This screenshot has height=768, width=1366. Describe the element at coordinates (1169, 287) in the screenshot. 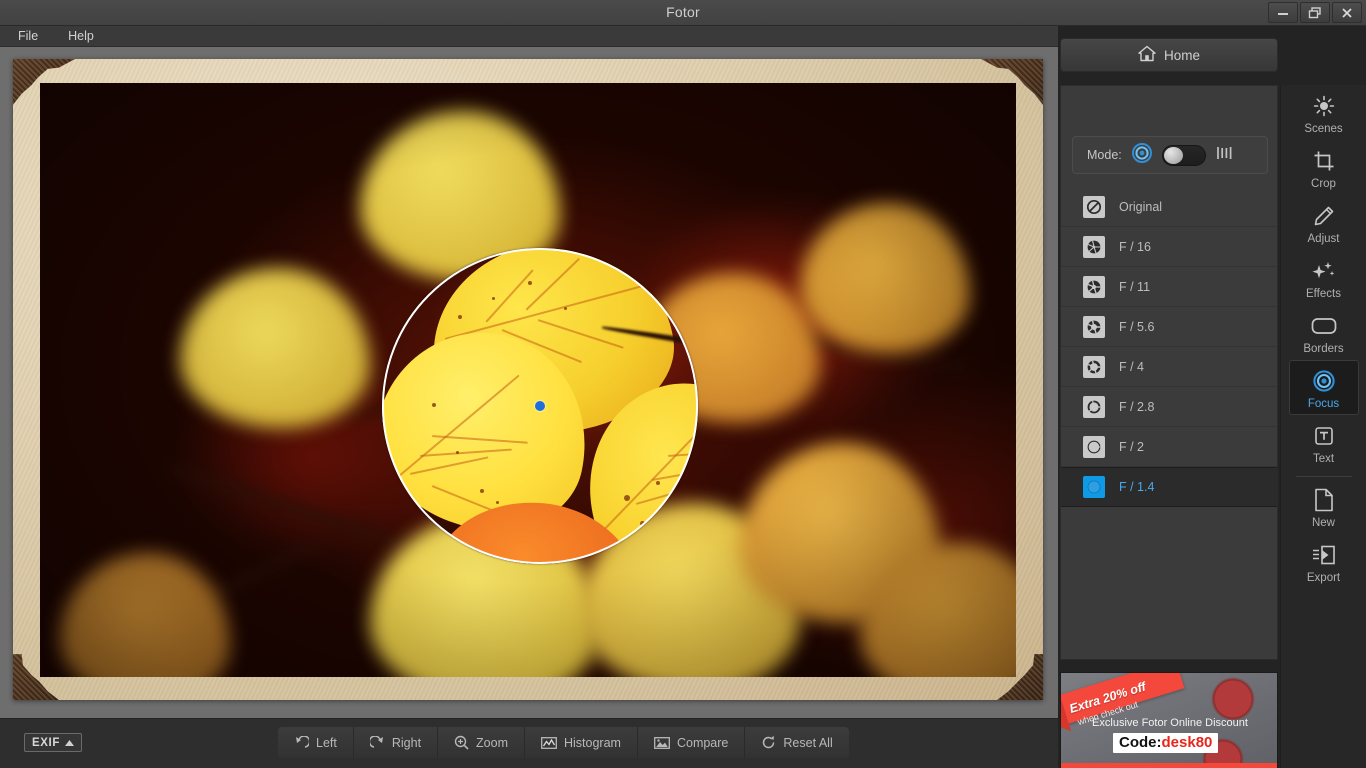

I see `aperture-row-f11: F / 11` at that location.